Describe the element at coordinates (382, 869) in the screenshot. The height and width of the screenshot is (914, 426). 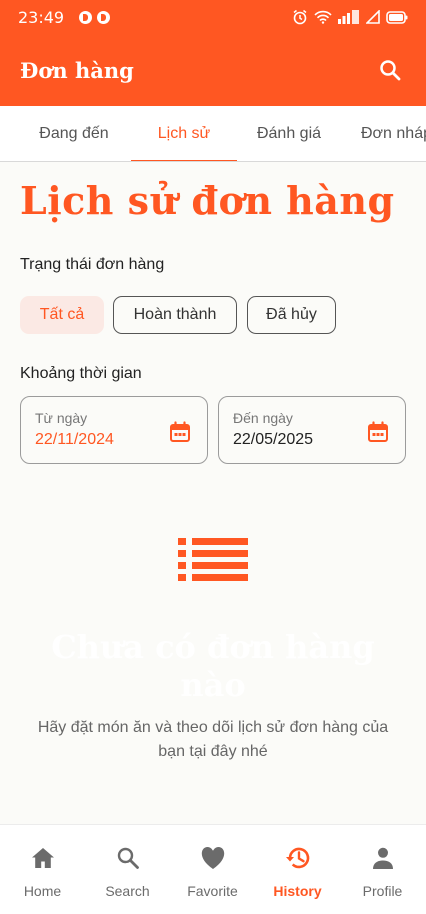
I see `nav-profile: Profile` at that location.